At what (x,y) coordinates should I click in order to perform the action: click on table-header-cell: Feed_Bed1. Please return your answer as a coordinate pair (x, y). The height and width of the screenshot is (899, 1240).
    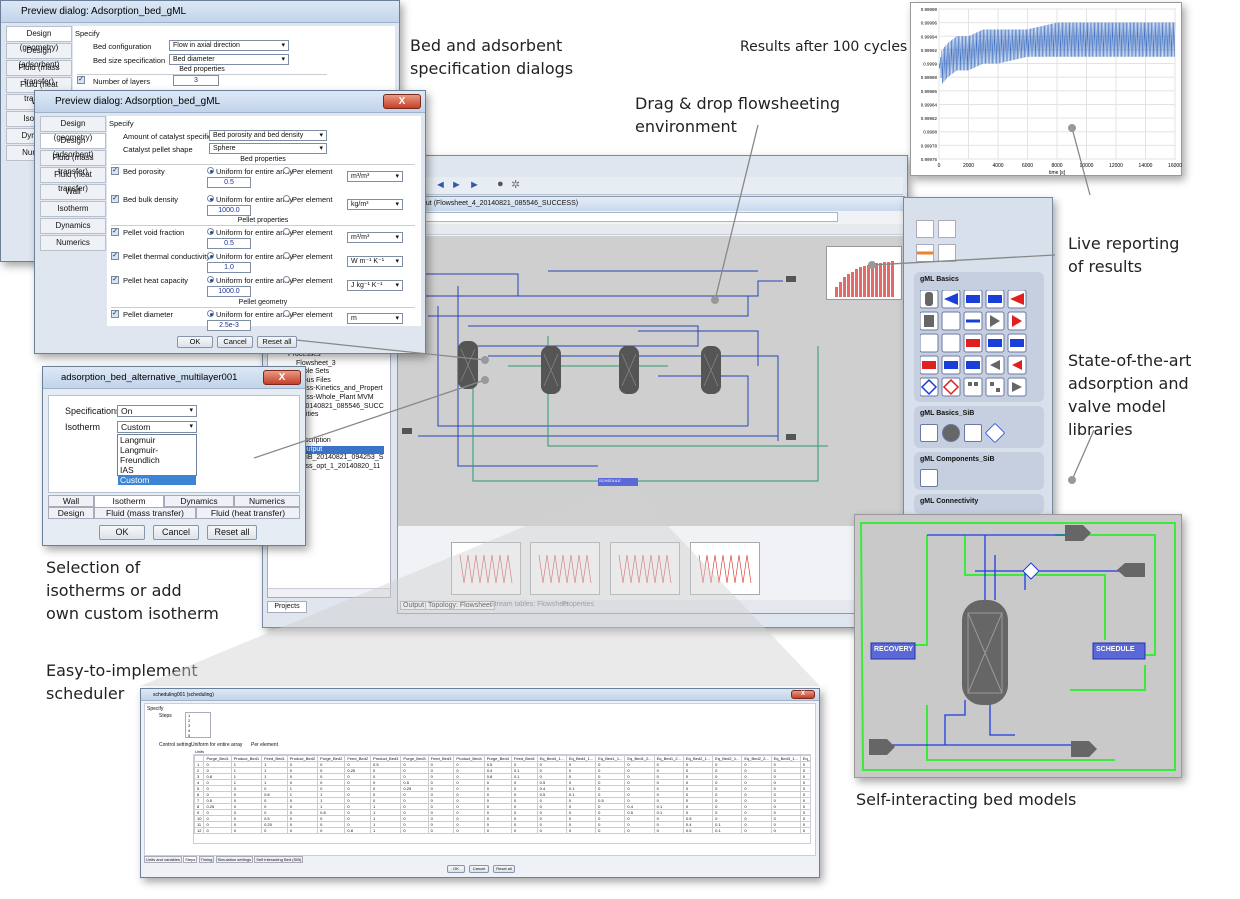
    Looking at the image, I should click on (274, 758).